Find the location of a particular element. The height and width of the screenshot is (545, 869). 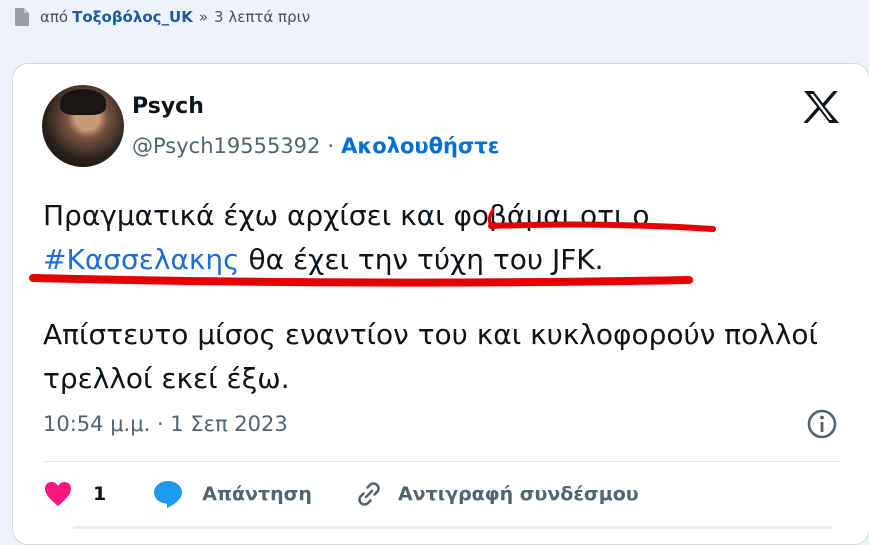

reply-bubble-icon is located at coordinates (168, 494).